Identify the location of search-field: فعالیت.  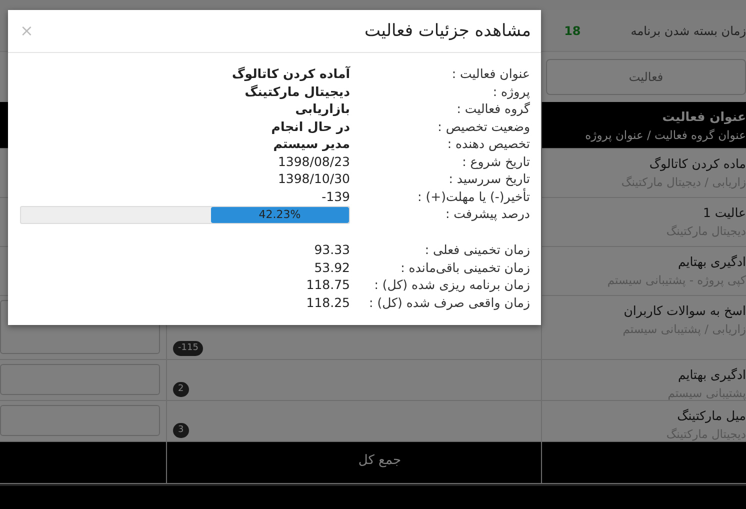
(646, 77).